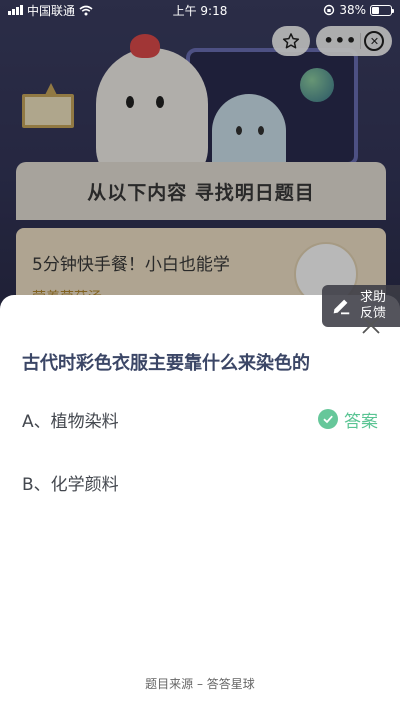  Describe the element at coordinates (361, 421) in the screenshot. I see `answer-label: 答案` at that location.